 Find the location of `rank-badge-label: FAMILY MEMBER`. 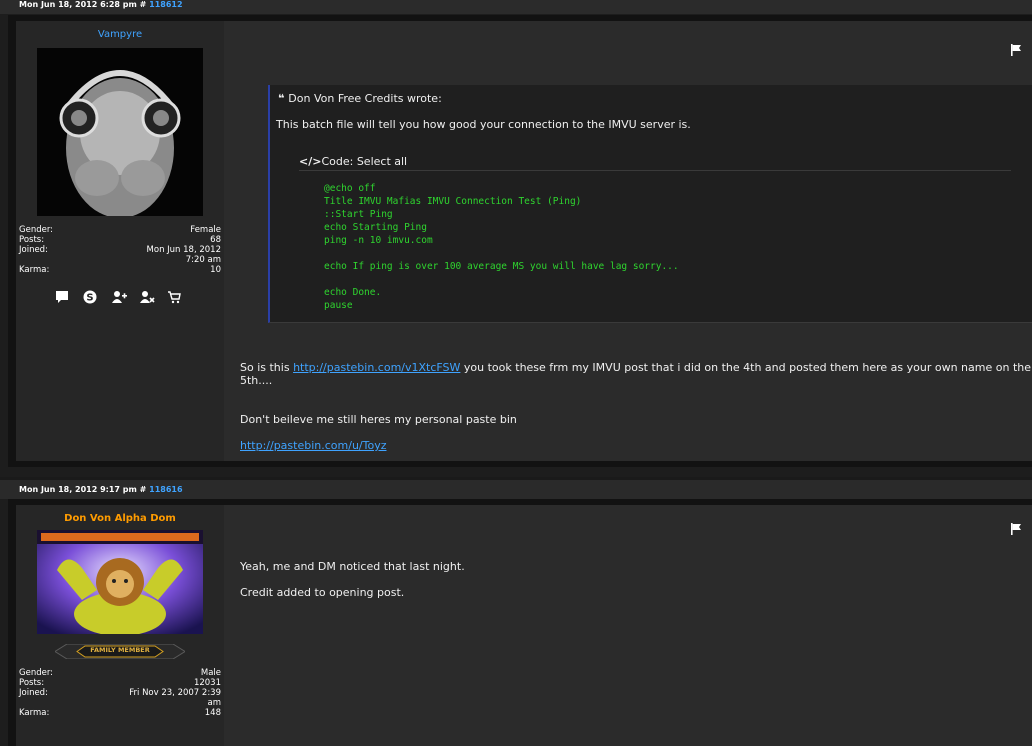

rank-badge-label: FAMILY MEMBER is located at coordinates (120, 650).